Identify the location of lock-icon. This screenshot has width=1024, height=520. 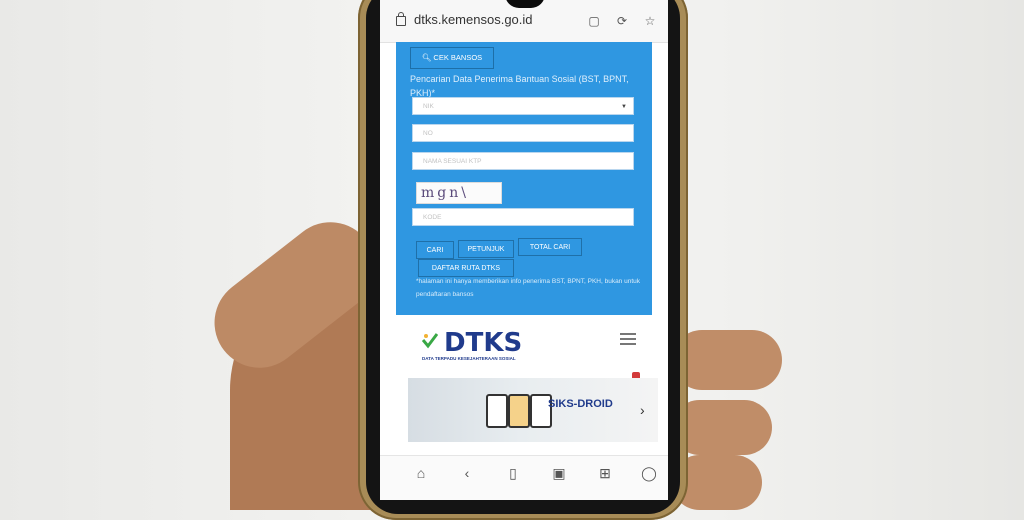
(401, 19).